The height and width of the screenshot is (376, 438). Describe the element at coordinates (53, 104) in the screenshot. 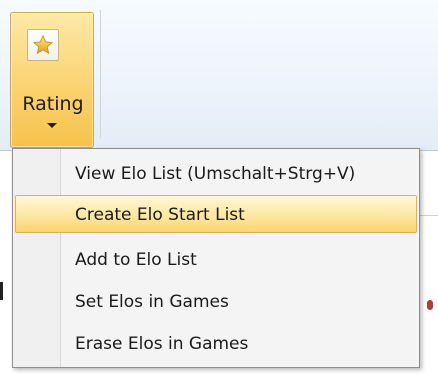

I see `rating-button-label: Rating` at that location.